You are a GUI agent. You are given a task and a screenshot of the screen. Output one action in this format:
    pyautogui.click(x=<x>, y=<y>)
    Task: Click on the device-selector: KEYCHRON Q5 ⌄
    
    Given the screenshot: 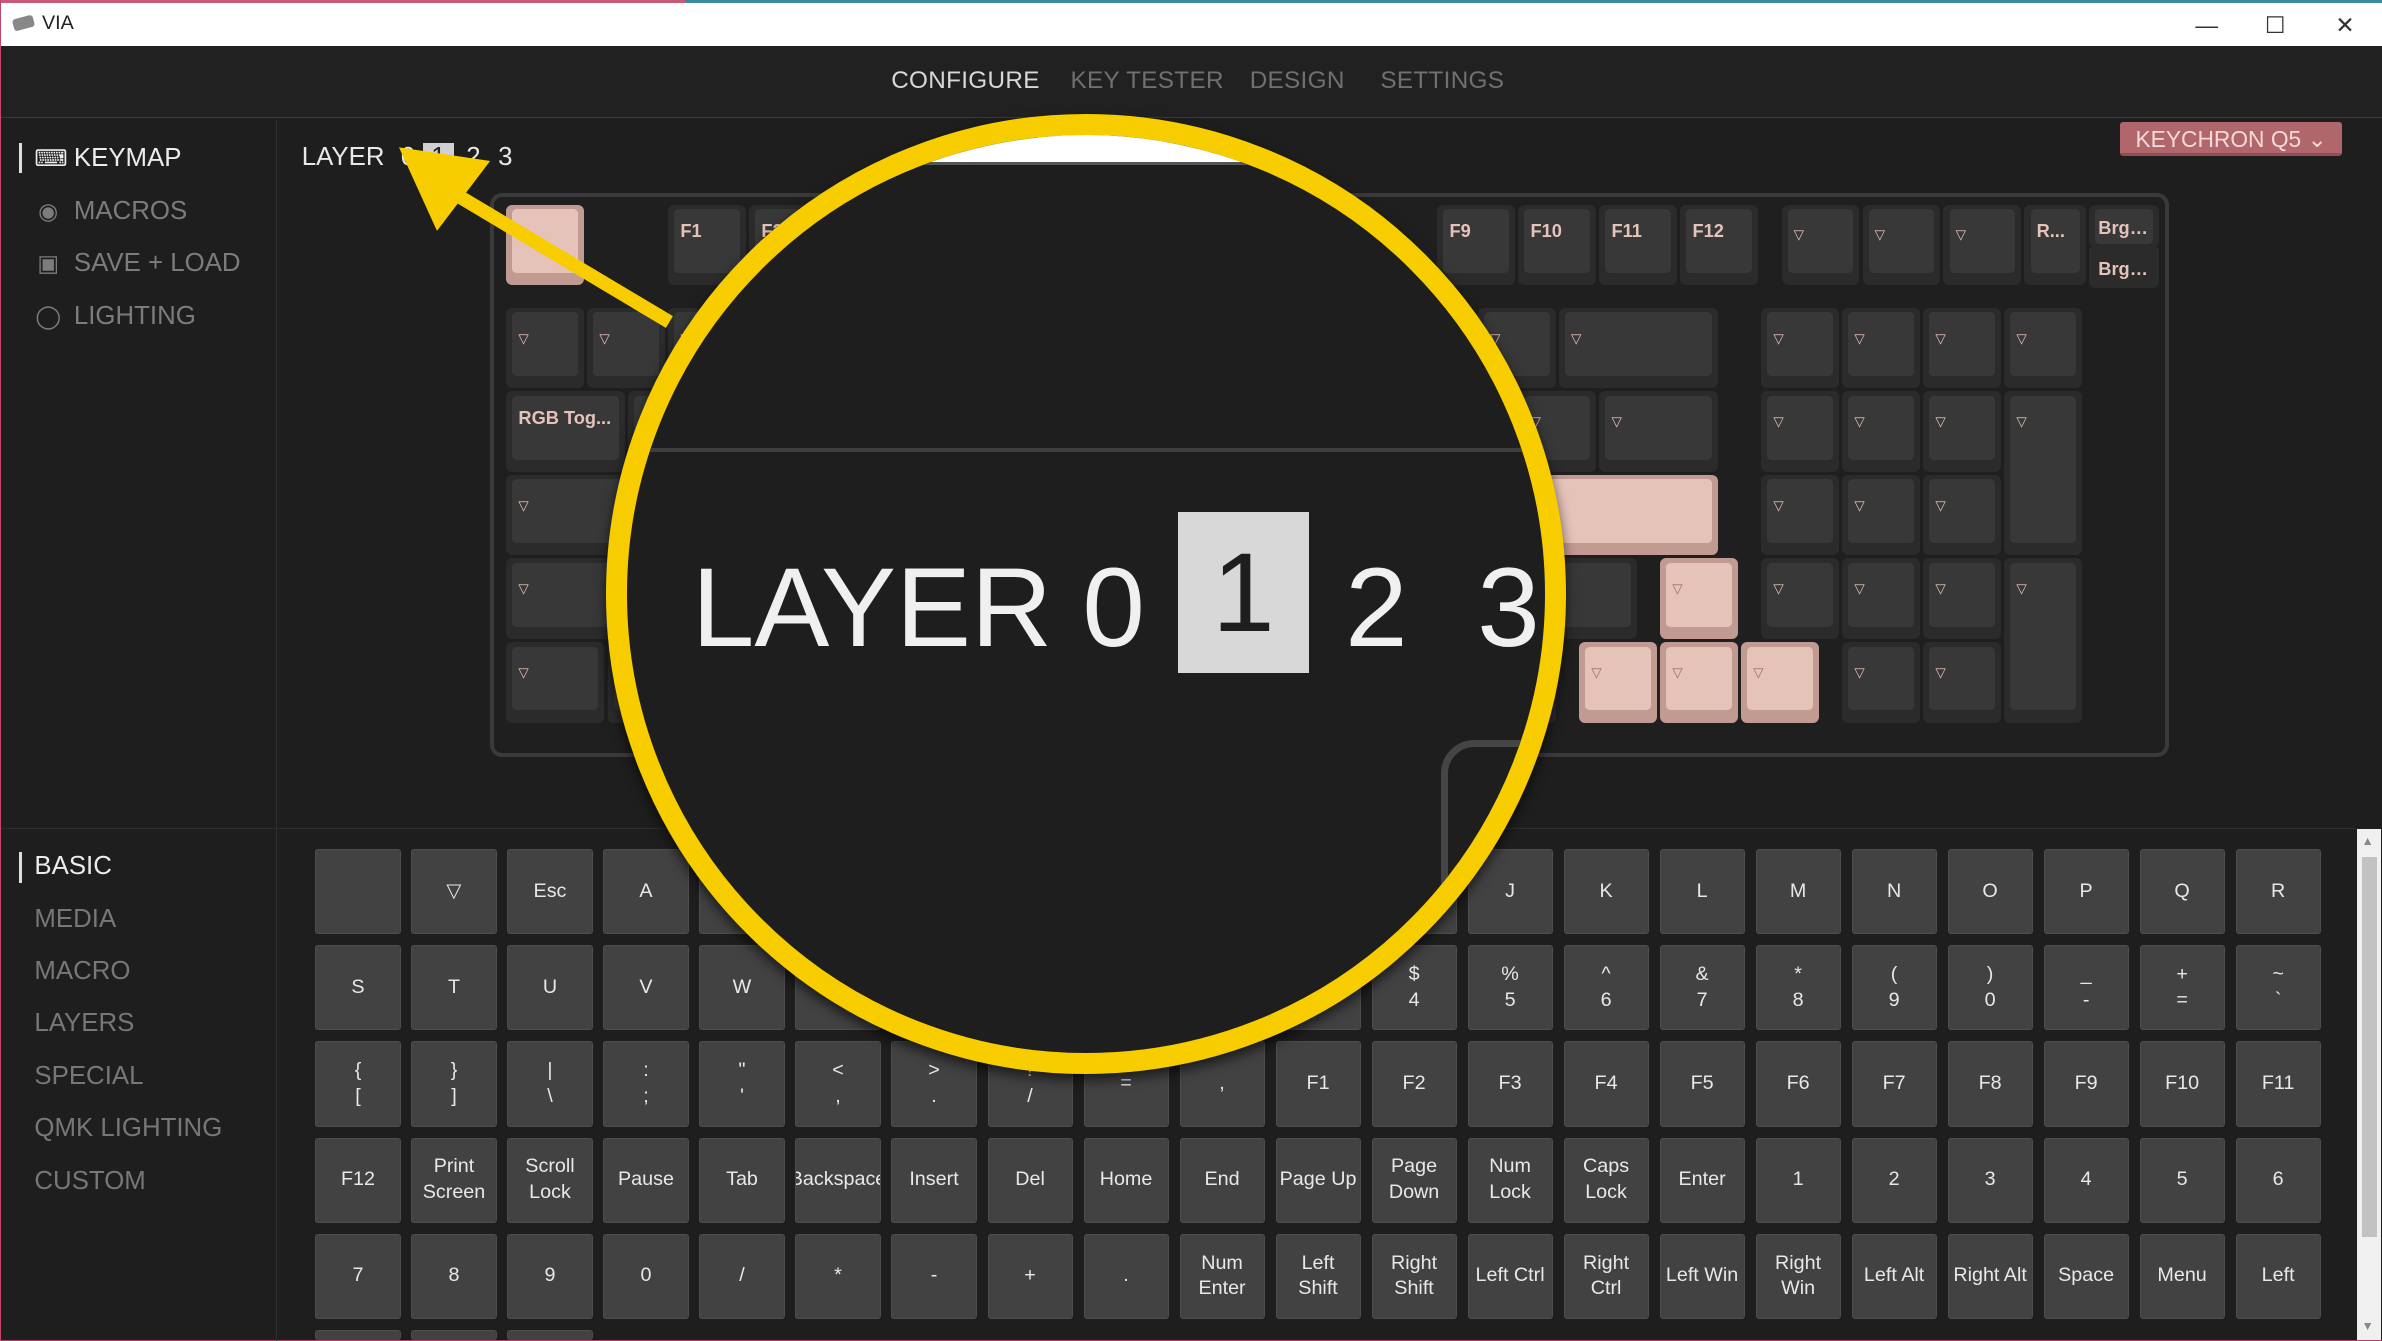 What is the action you would take?
    pyautogui.click(x=2231, y=139)
    